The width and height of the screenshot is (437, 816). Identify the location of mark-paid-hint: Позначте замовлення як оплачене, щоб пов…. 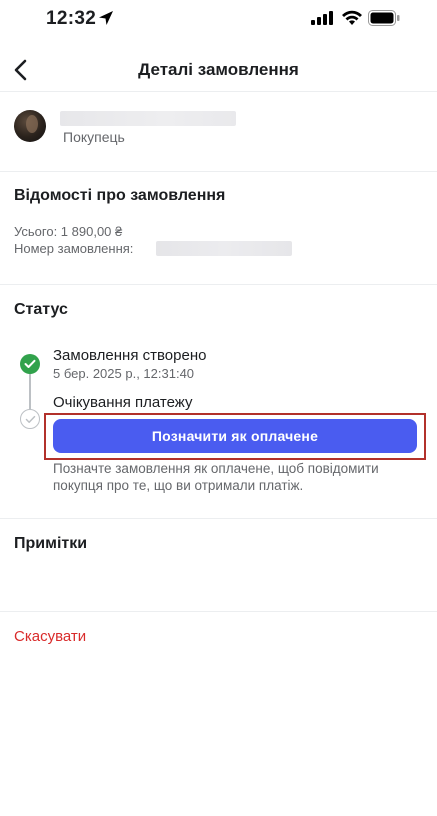
(216, 477).